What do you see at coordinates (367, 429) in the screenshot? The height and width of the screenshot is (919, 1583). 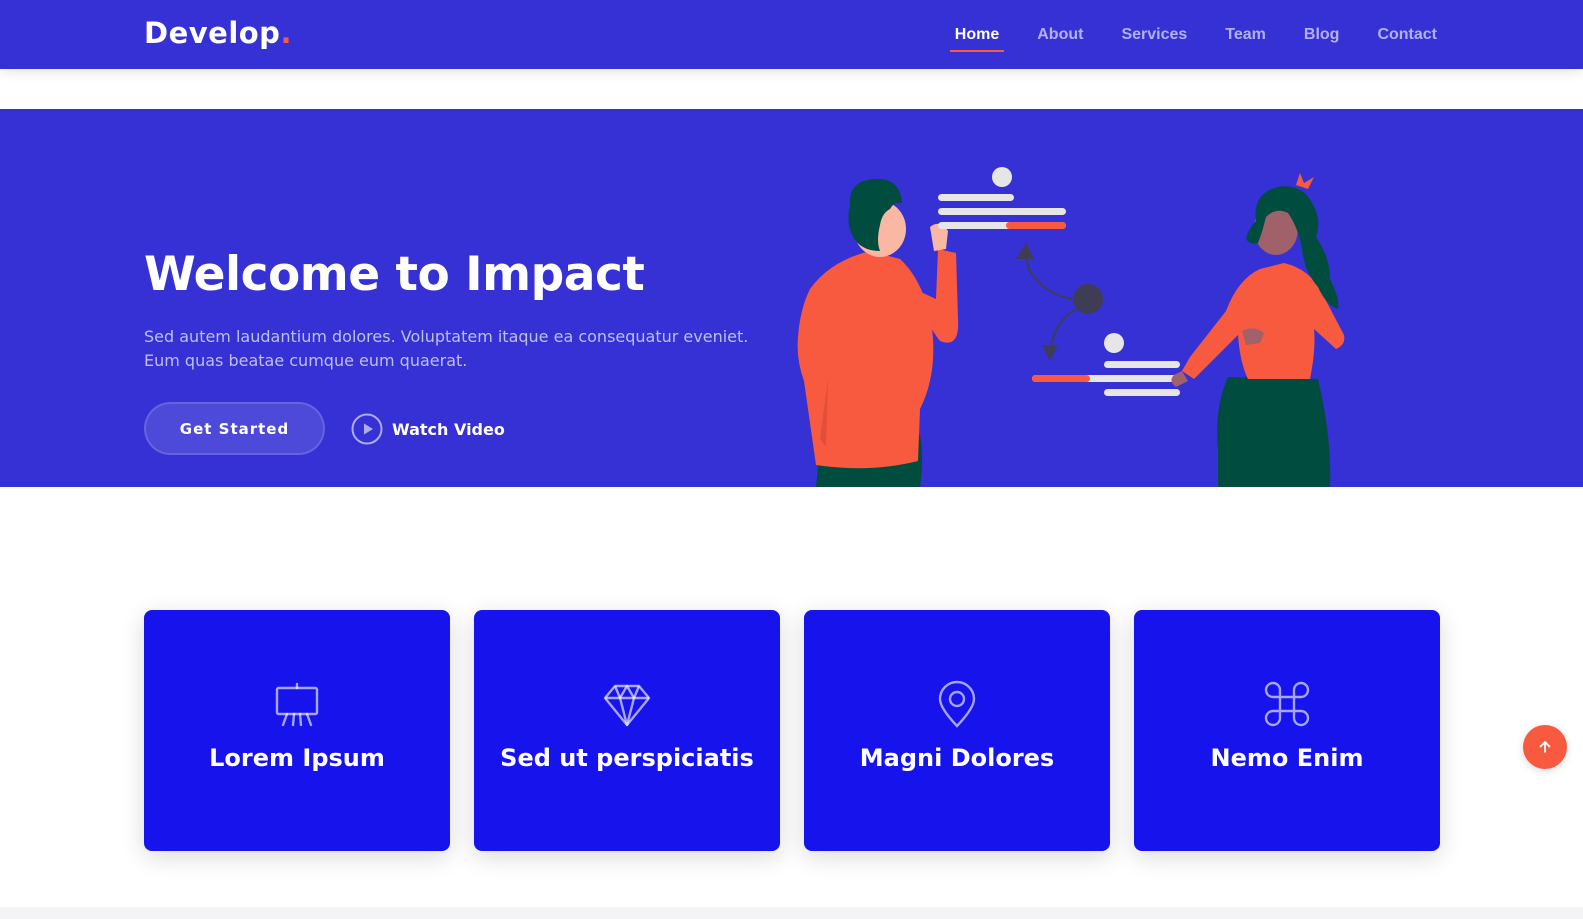 I see `play-circle-icon` at bounding box center [367, 429].